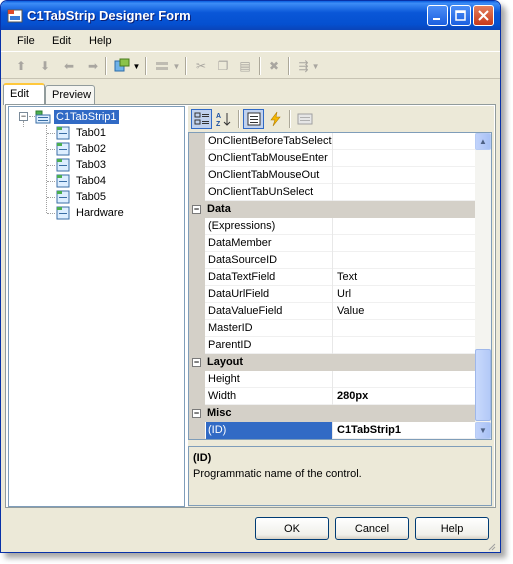  Describe the element at coordinates (274, 66) in the screenshot. I see `delete-icon: ✖` at that location.